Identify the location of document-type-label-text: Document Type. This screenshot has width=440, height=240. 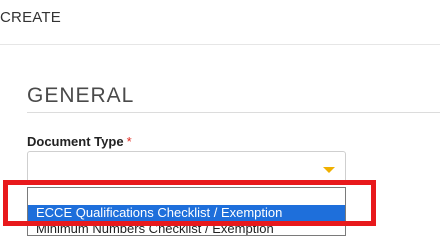
(75, 141).